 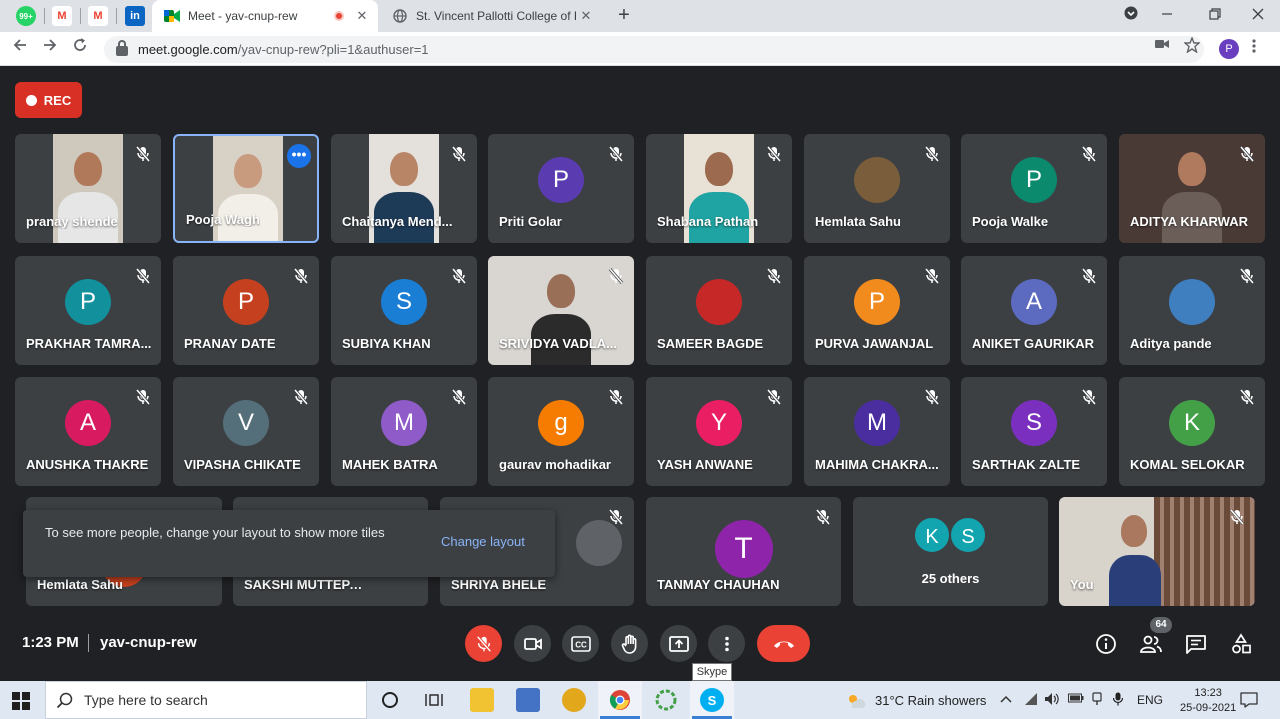 I want to click on chat-button, so click(x=1196, y=644).